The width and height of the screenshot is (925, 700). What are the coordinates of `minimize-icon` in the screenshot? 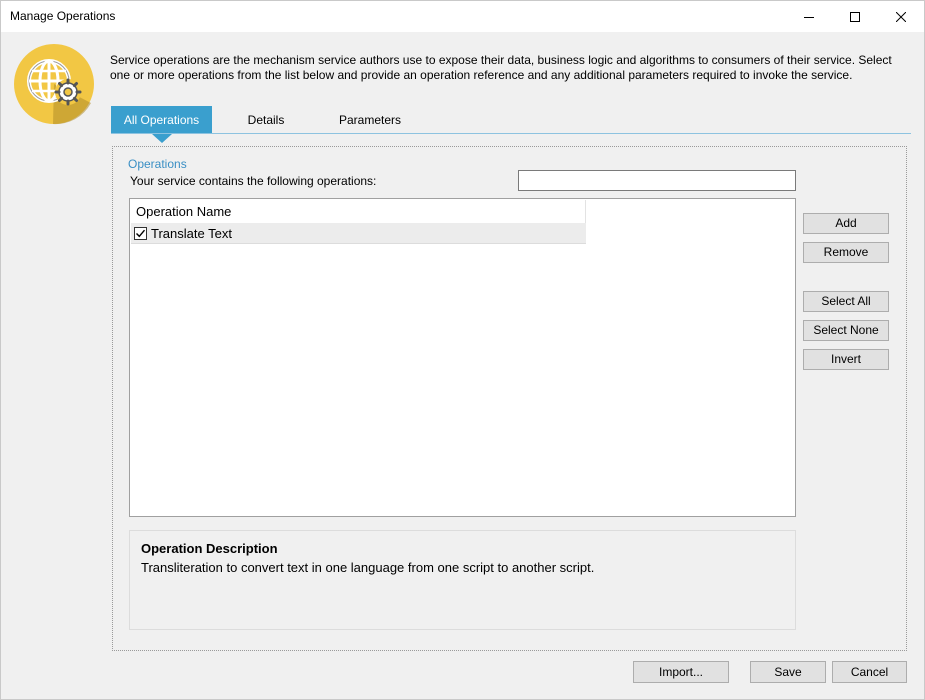 It's located at (809, 17).